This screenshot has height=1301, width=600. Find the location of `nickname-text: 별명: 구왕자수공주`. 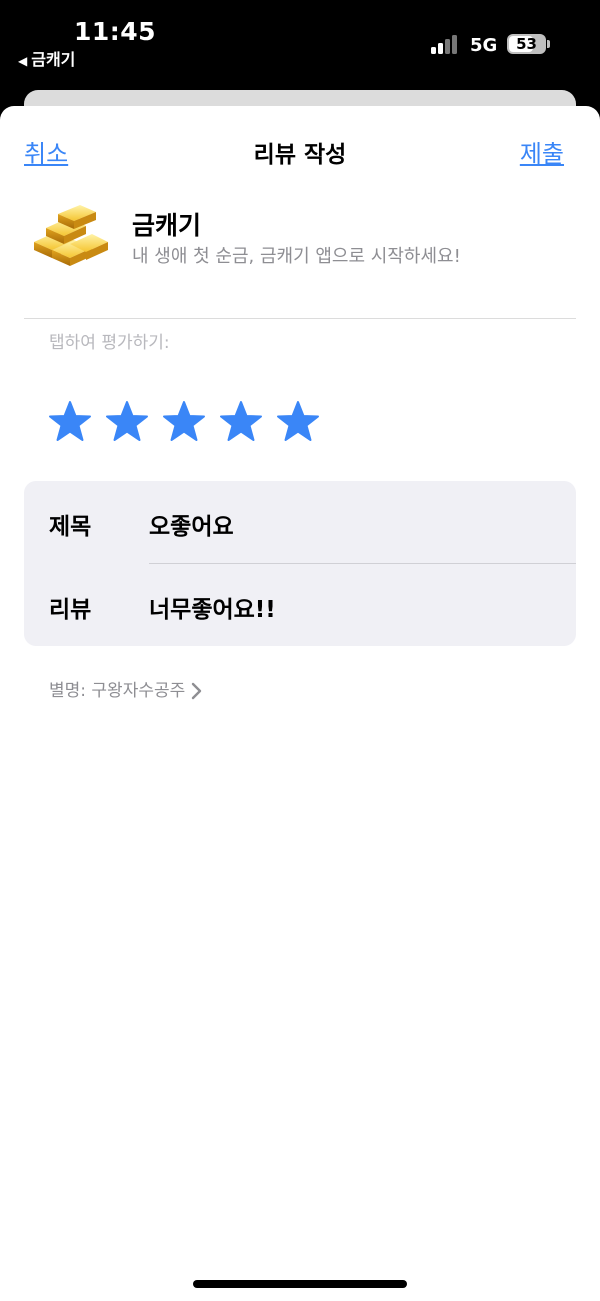

nickname-text: 별명: 구왕자수공주 is located at coordinates (117, 691).